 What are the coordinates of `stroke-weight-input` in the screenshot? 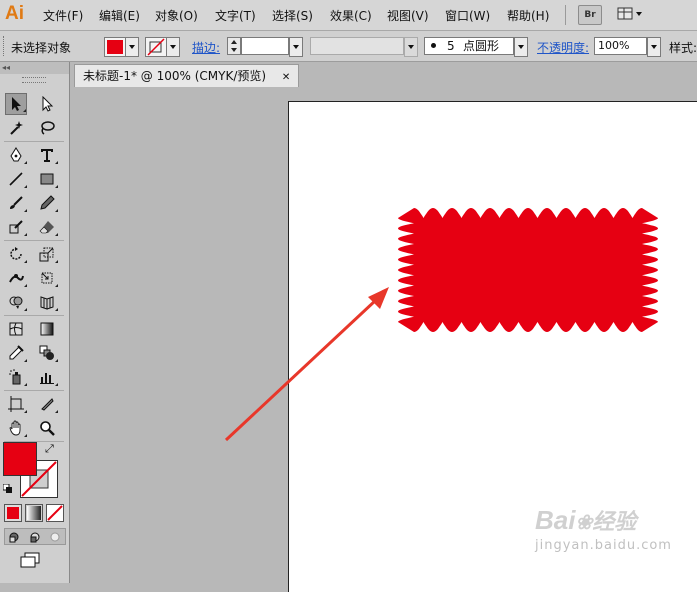 It's located at (265, 46).